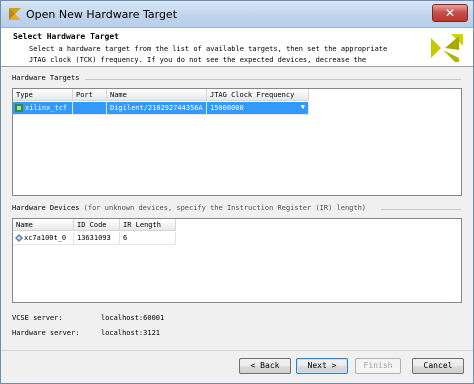  I want to click on vivado-logo-icon, so click(447, 48).